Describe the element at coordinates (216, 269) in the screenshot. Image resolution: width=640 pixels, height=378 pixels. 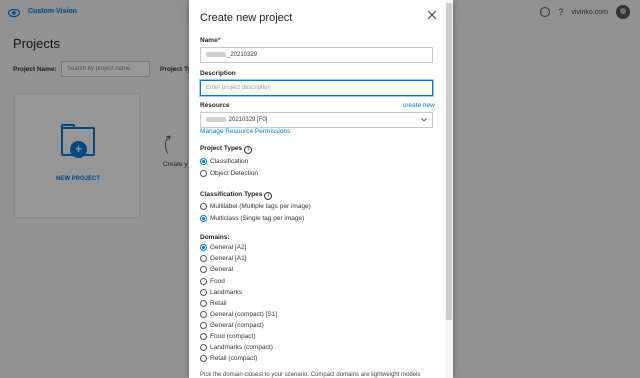
I see `radio-domain: General` at that location.